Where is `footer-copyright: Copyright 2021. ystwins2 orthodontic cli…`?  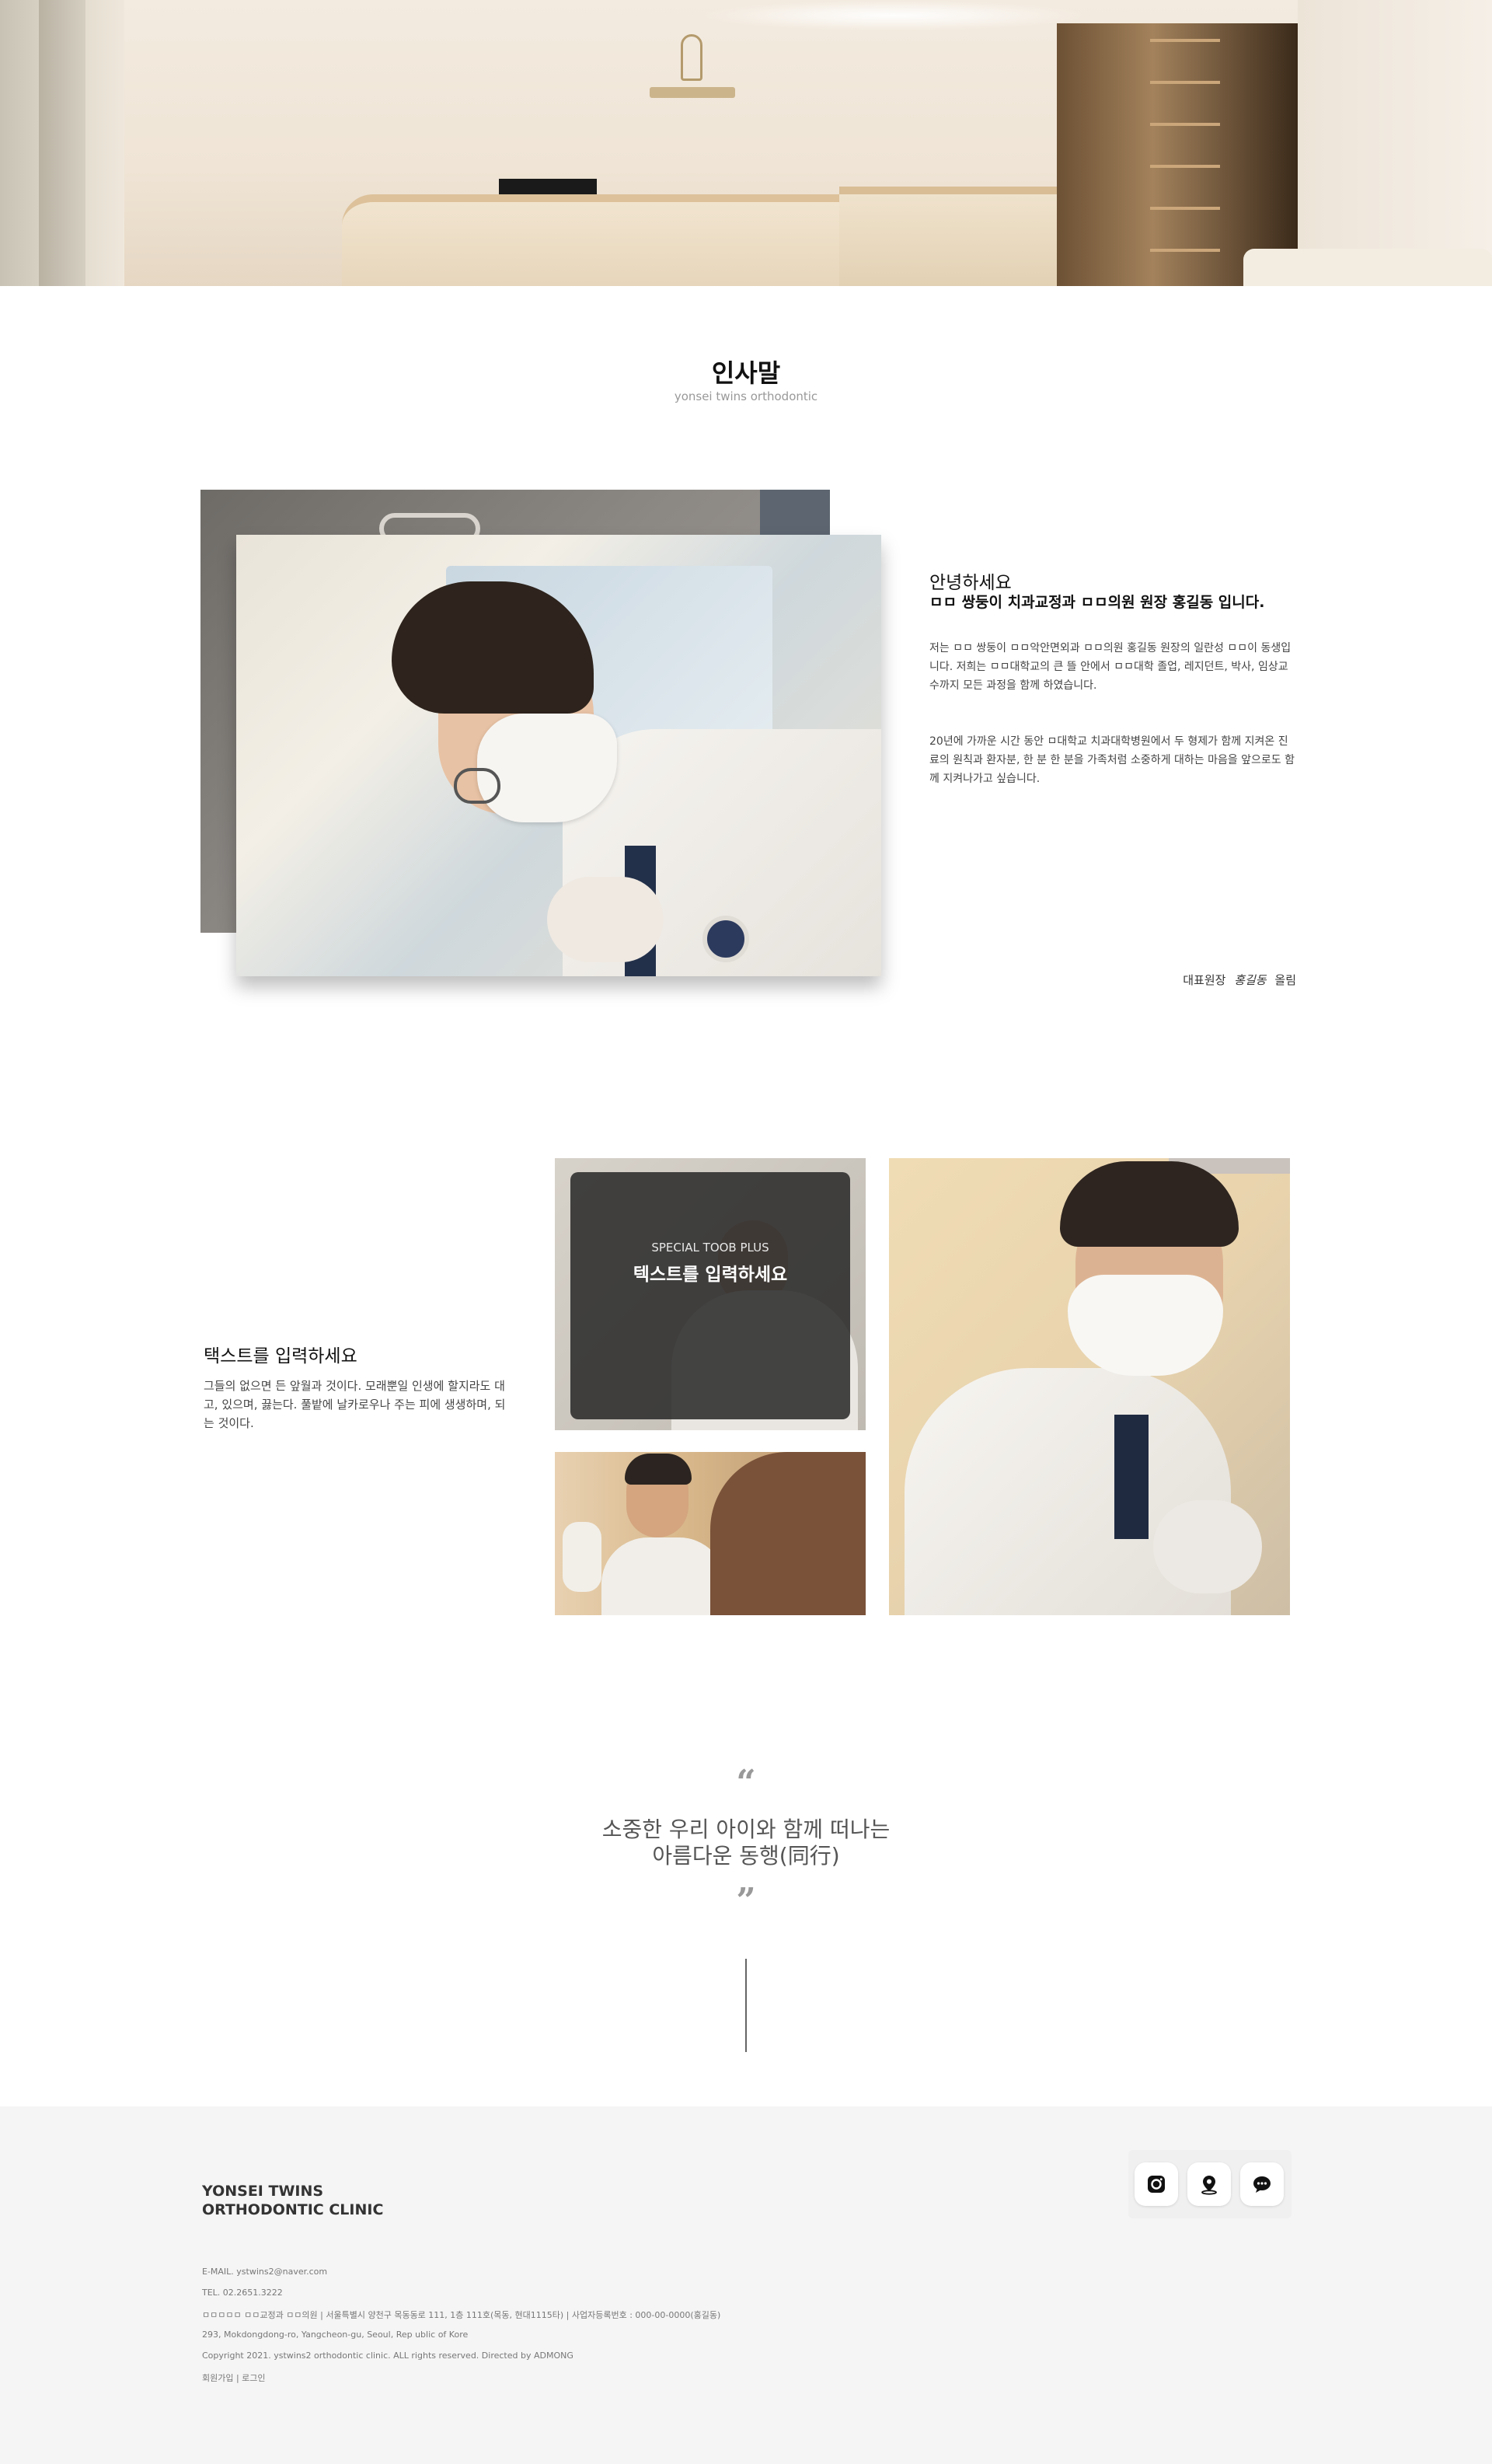
footer-copyright: Copyright 2021. ystwins2 orthodontic cli… is located at coordinates (387, 2356).